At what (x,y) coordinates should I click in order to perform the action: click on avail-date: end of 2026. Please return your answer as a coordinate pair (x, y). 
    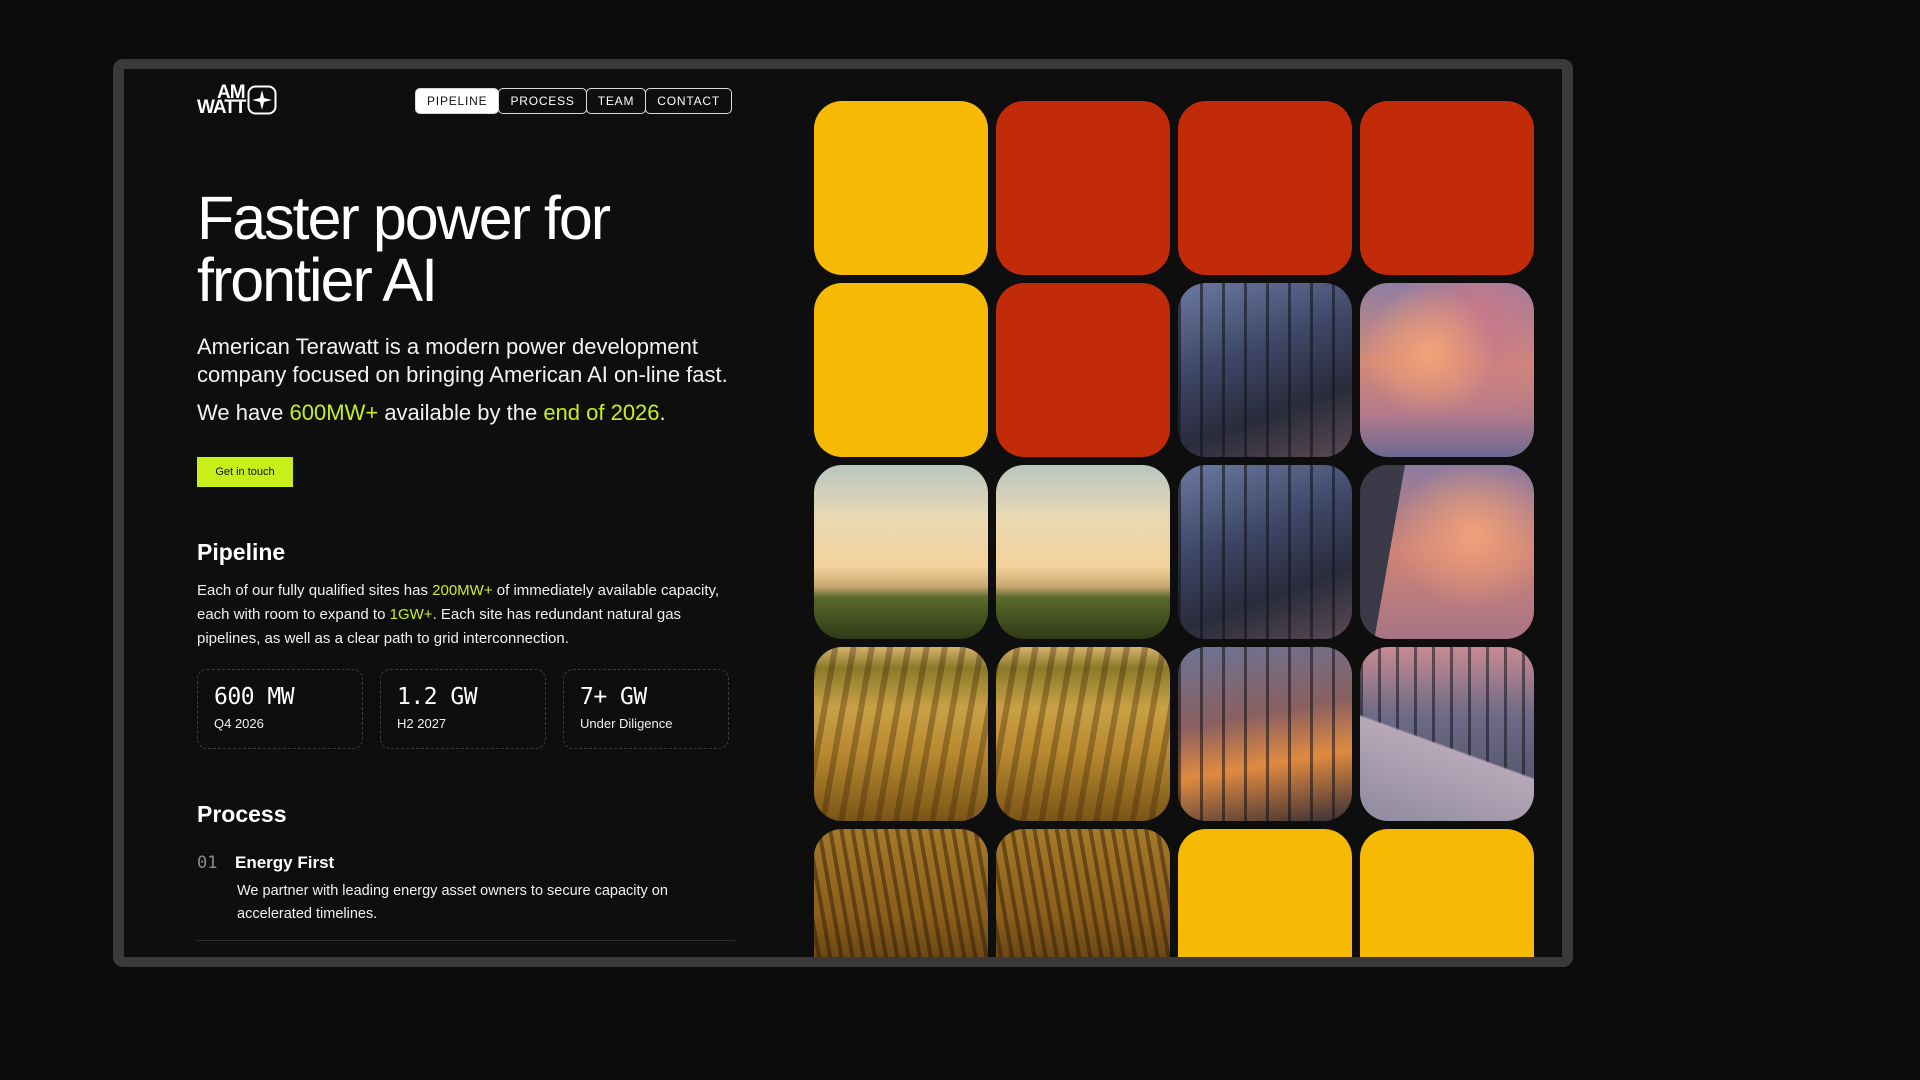
    Looking at the image, I should click on (601, 412).